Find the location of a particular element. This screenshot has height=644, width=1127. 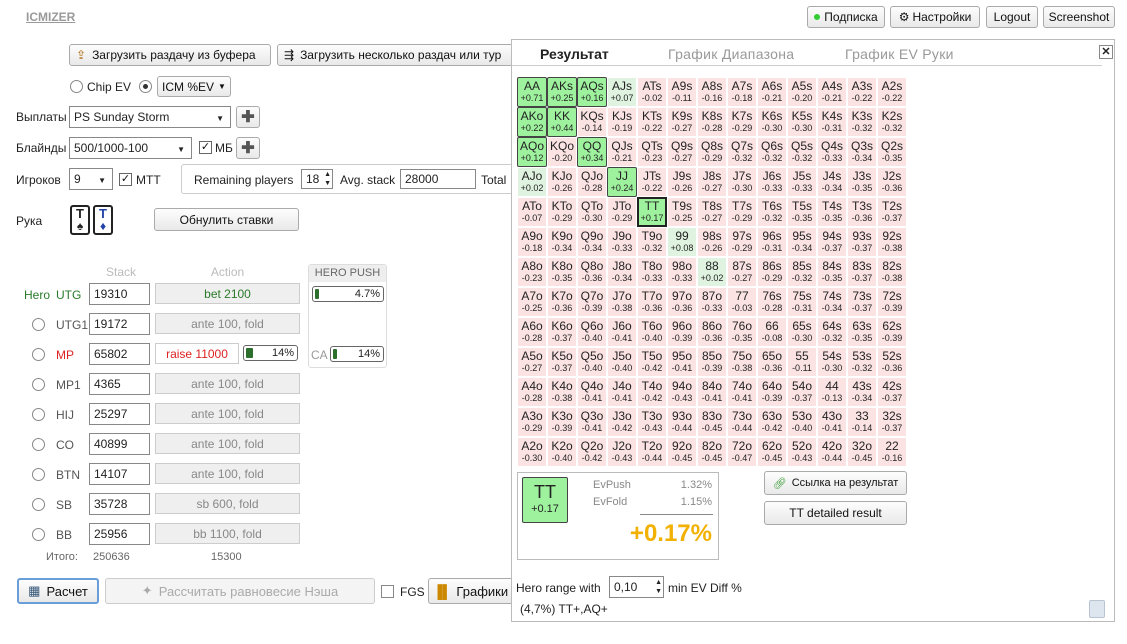

chip-ev-radio is located at coordinates (76, 86).